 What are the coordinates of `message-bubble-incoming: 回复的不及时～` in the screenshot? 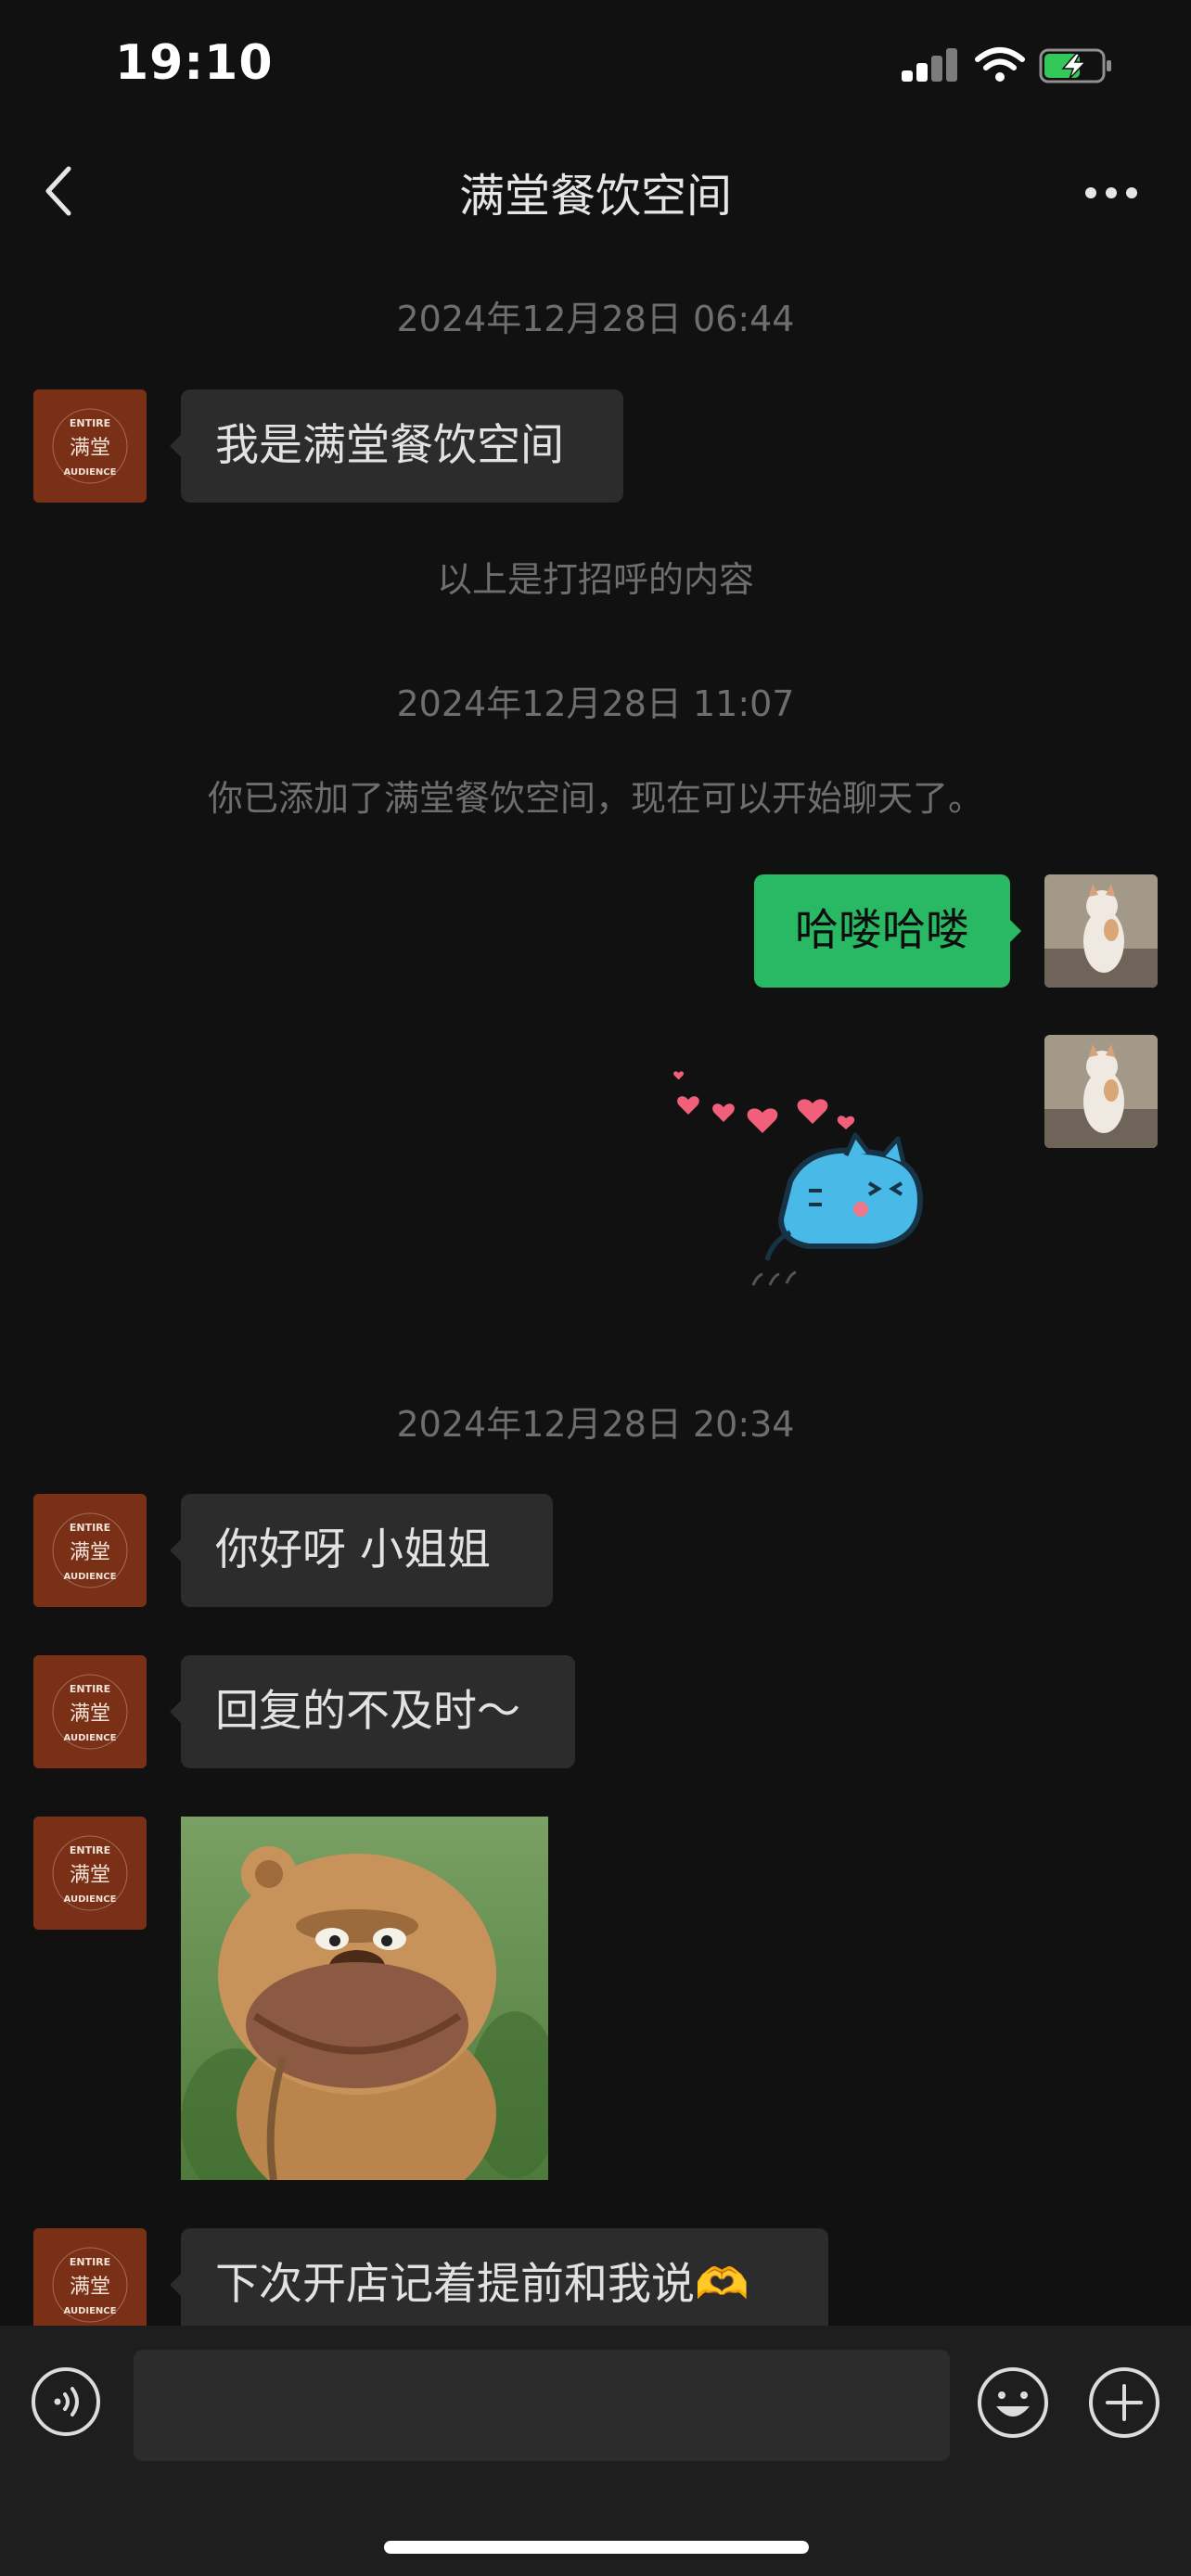 It's located at (373, 1712).